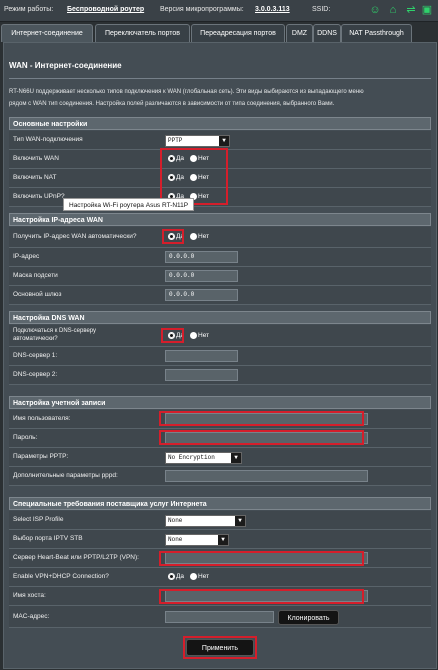  I want to click on ssid-label: SSID:, so click(321, 9).